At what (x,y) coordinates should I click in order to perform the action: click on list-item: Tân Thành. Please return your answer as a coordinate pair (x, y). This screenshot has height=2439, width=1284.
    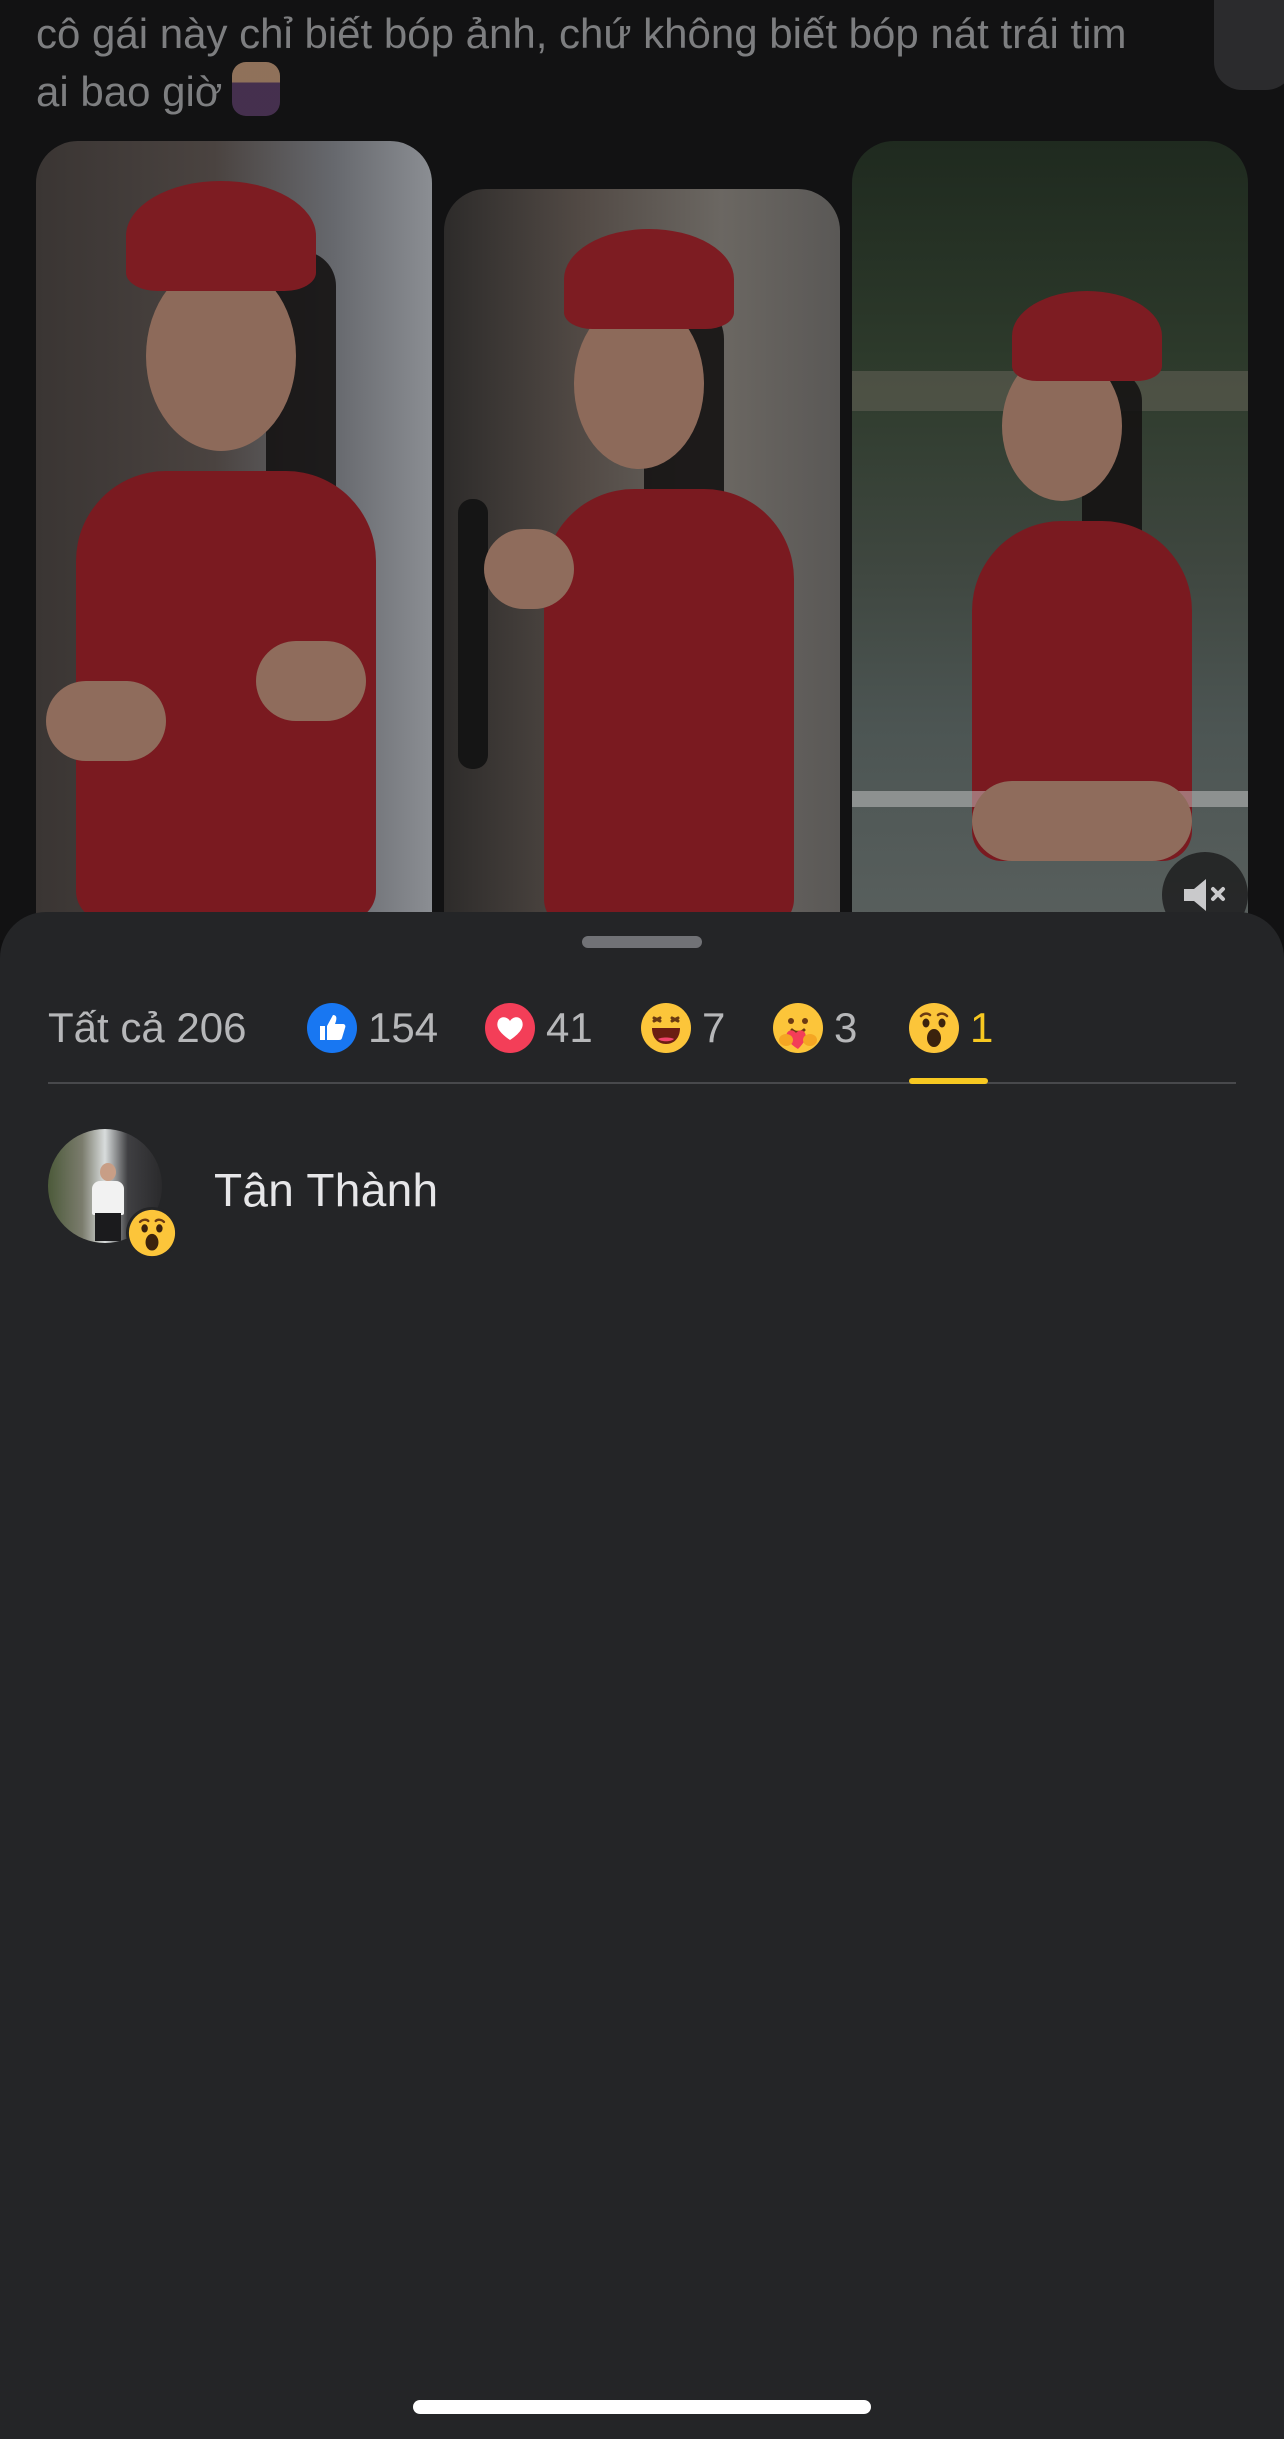
    Looking at the image, I should click on (642, 1190).